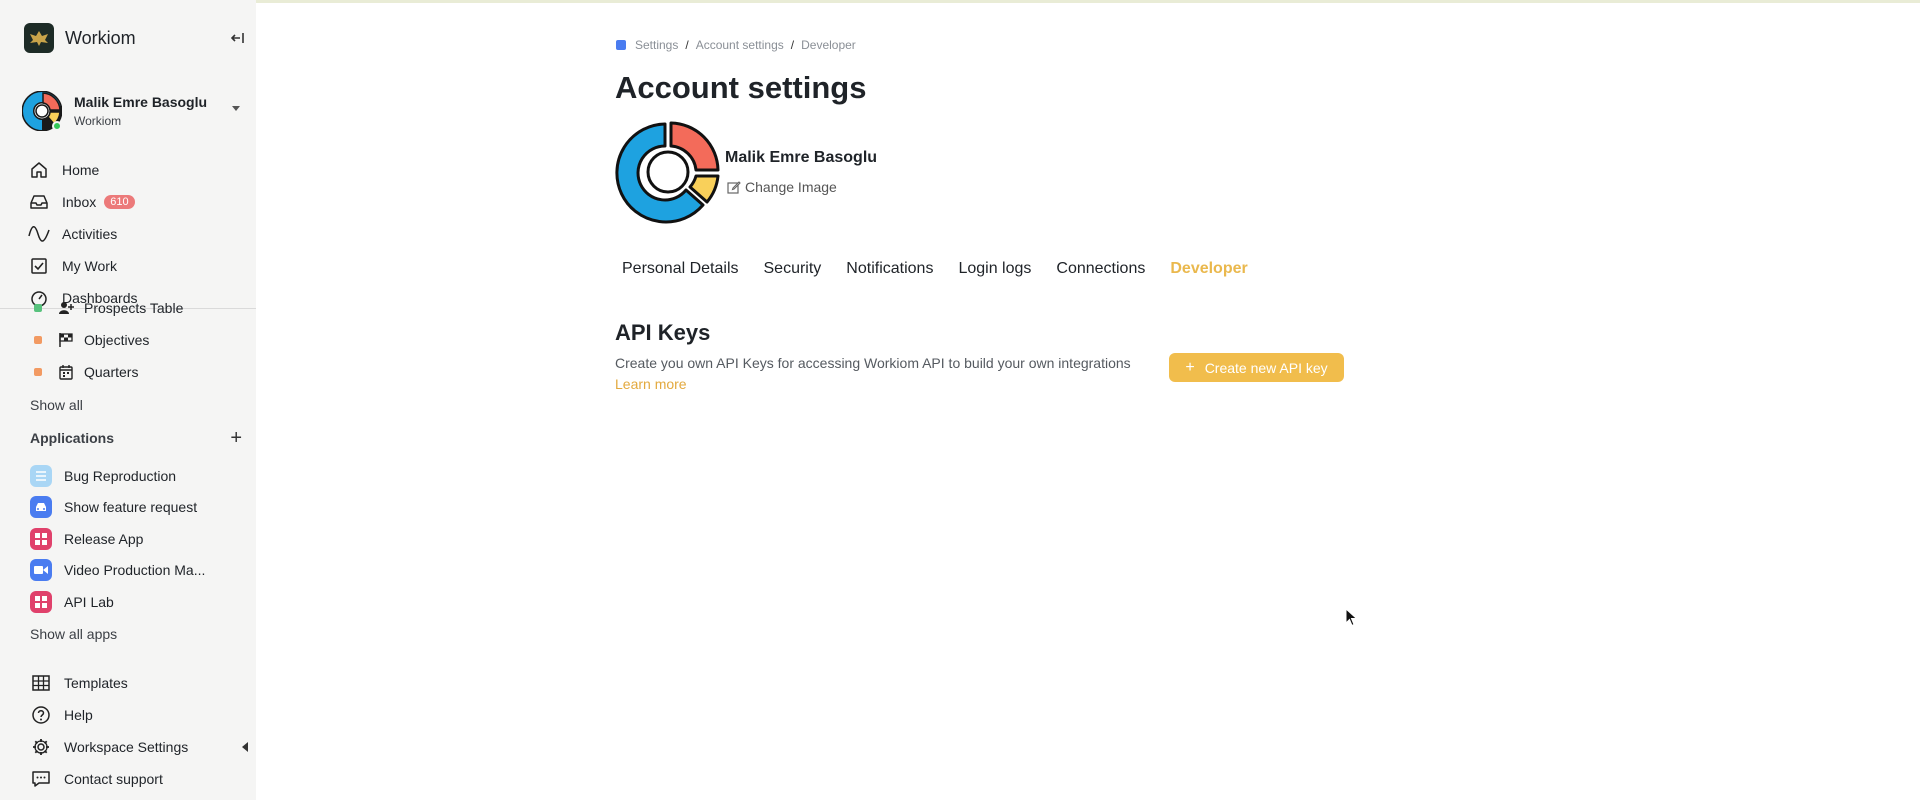  I want to click on profile-name: Malik Emre Basoglu, so click(801, 157).